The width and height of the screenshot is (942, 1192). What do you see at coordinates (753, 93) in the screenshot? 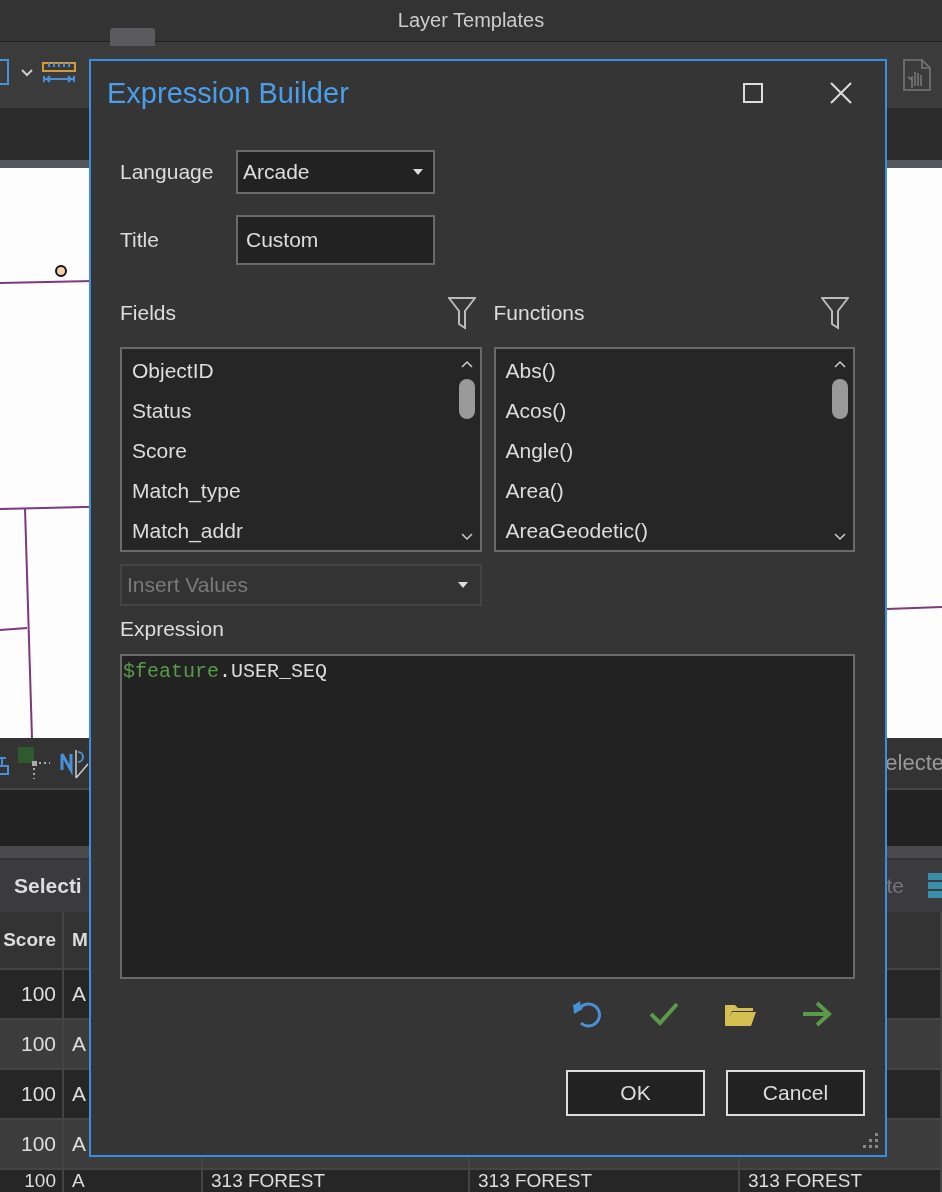
I see `maximize-icon` at bounding box center [753, 93].